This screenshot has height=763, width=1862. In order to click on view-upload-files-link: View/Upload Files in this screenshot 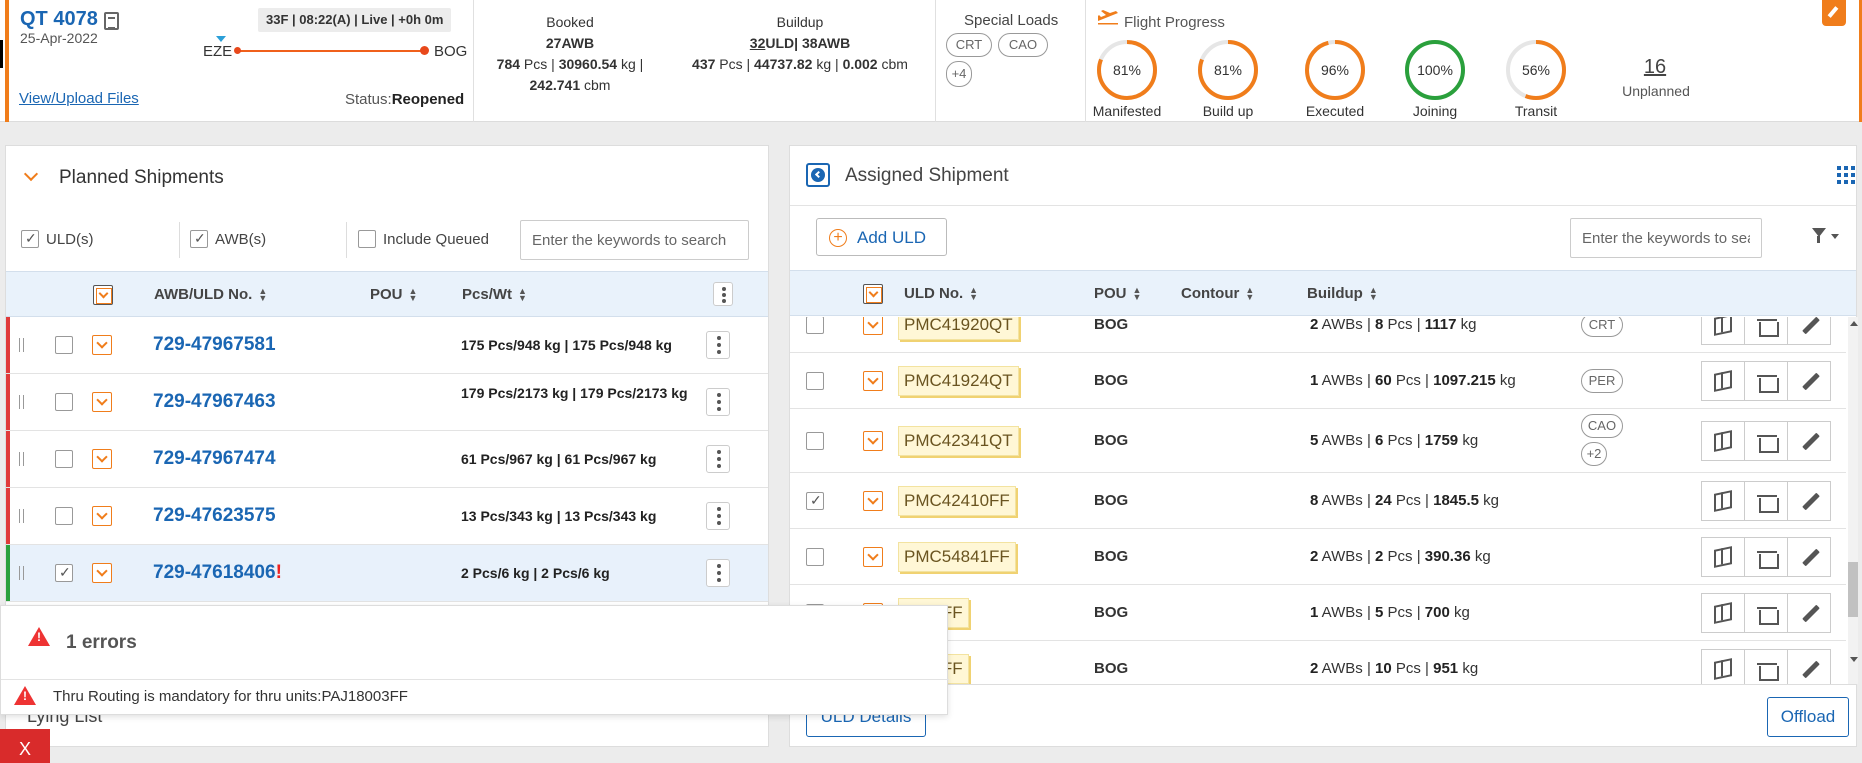, I will do `click(79, 98)`.